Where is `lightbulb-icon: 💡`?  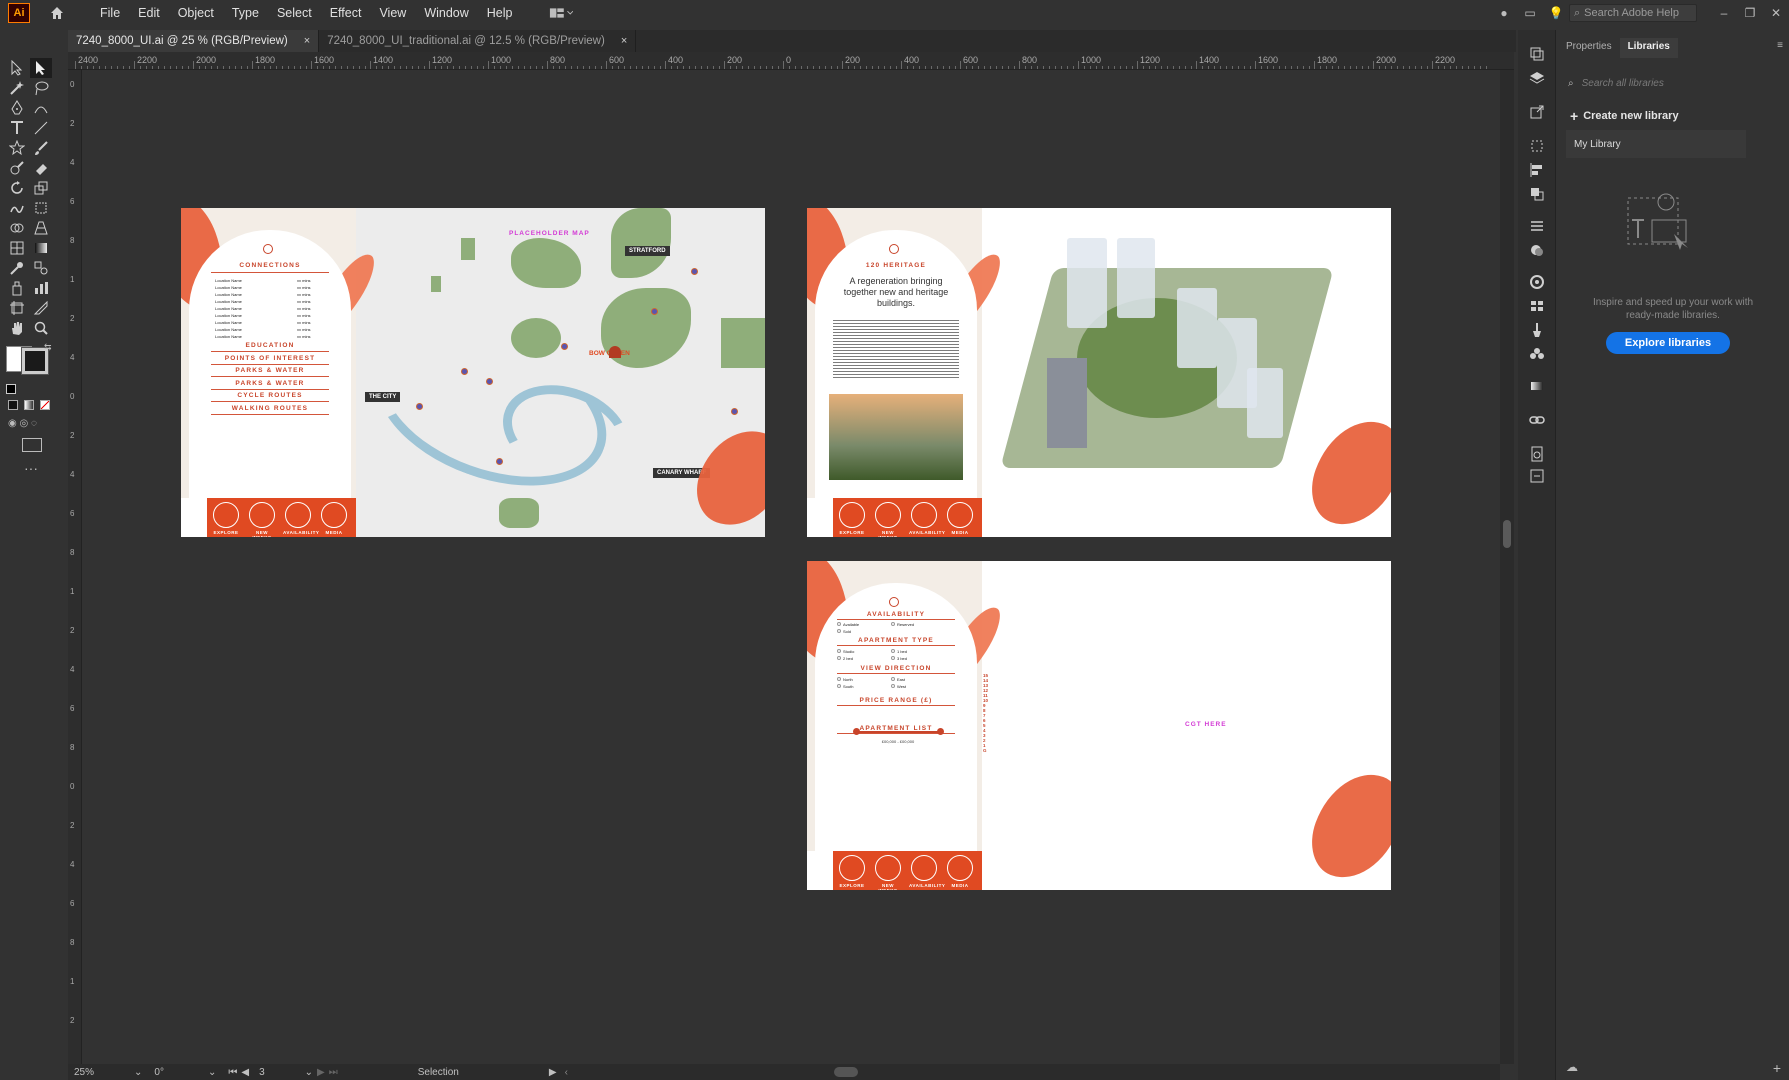 lightbulb-icon: 💡 is located at coordinates (1556, 13).